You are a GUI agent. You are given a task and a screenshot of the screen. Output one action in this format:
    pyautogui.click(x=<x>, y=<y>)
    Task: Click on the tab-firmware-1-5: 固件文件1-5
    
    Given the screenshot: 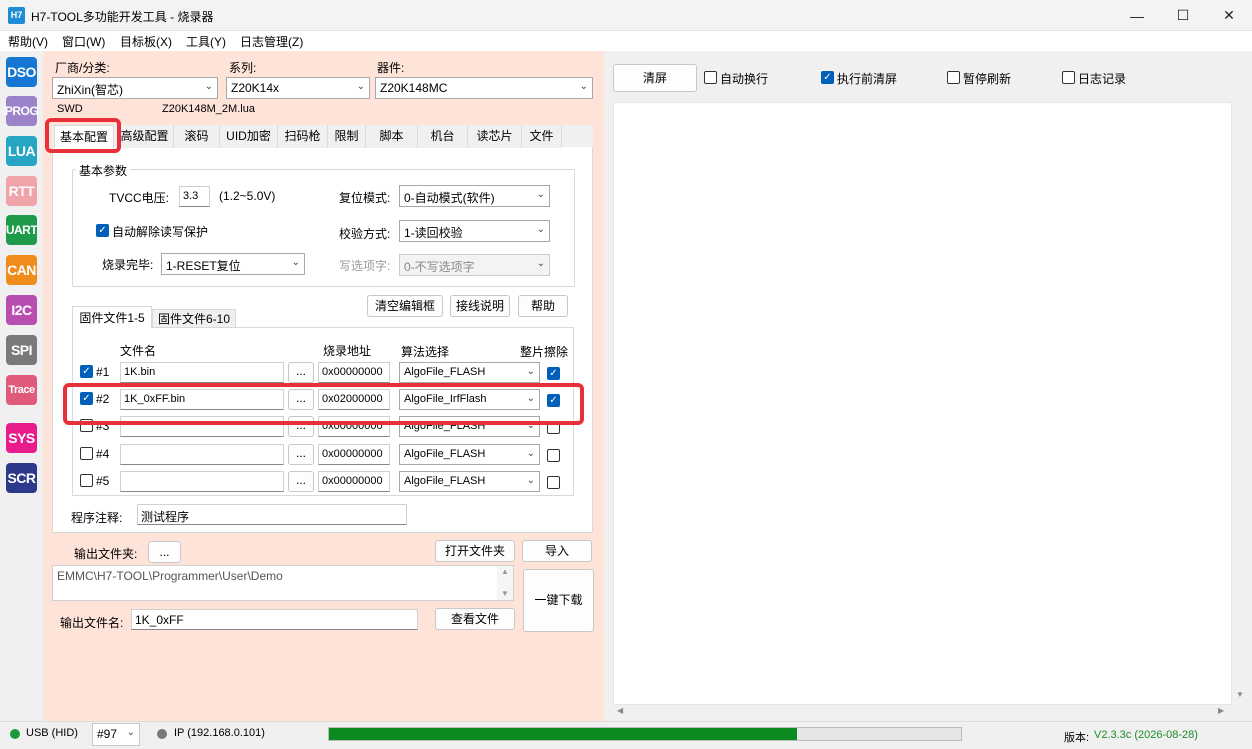 What is the action you would take?
    pyautogui.click(x=112, y=317)
    